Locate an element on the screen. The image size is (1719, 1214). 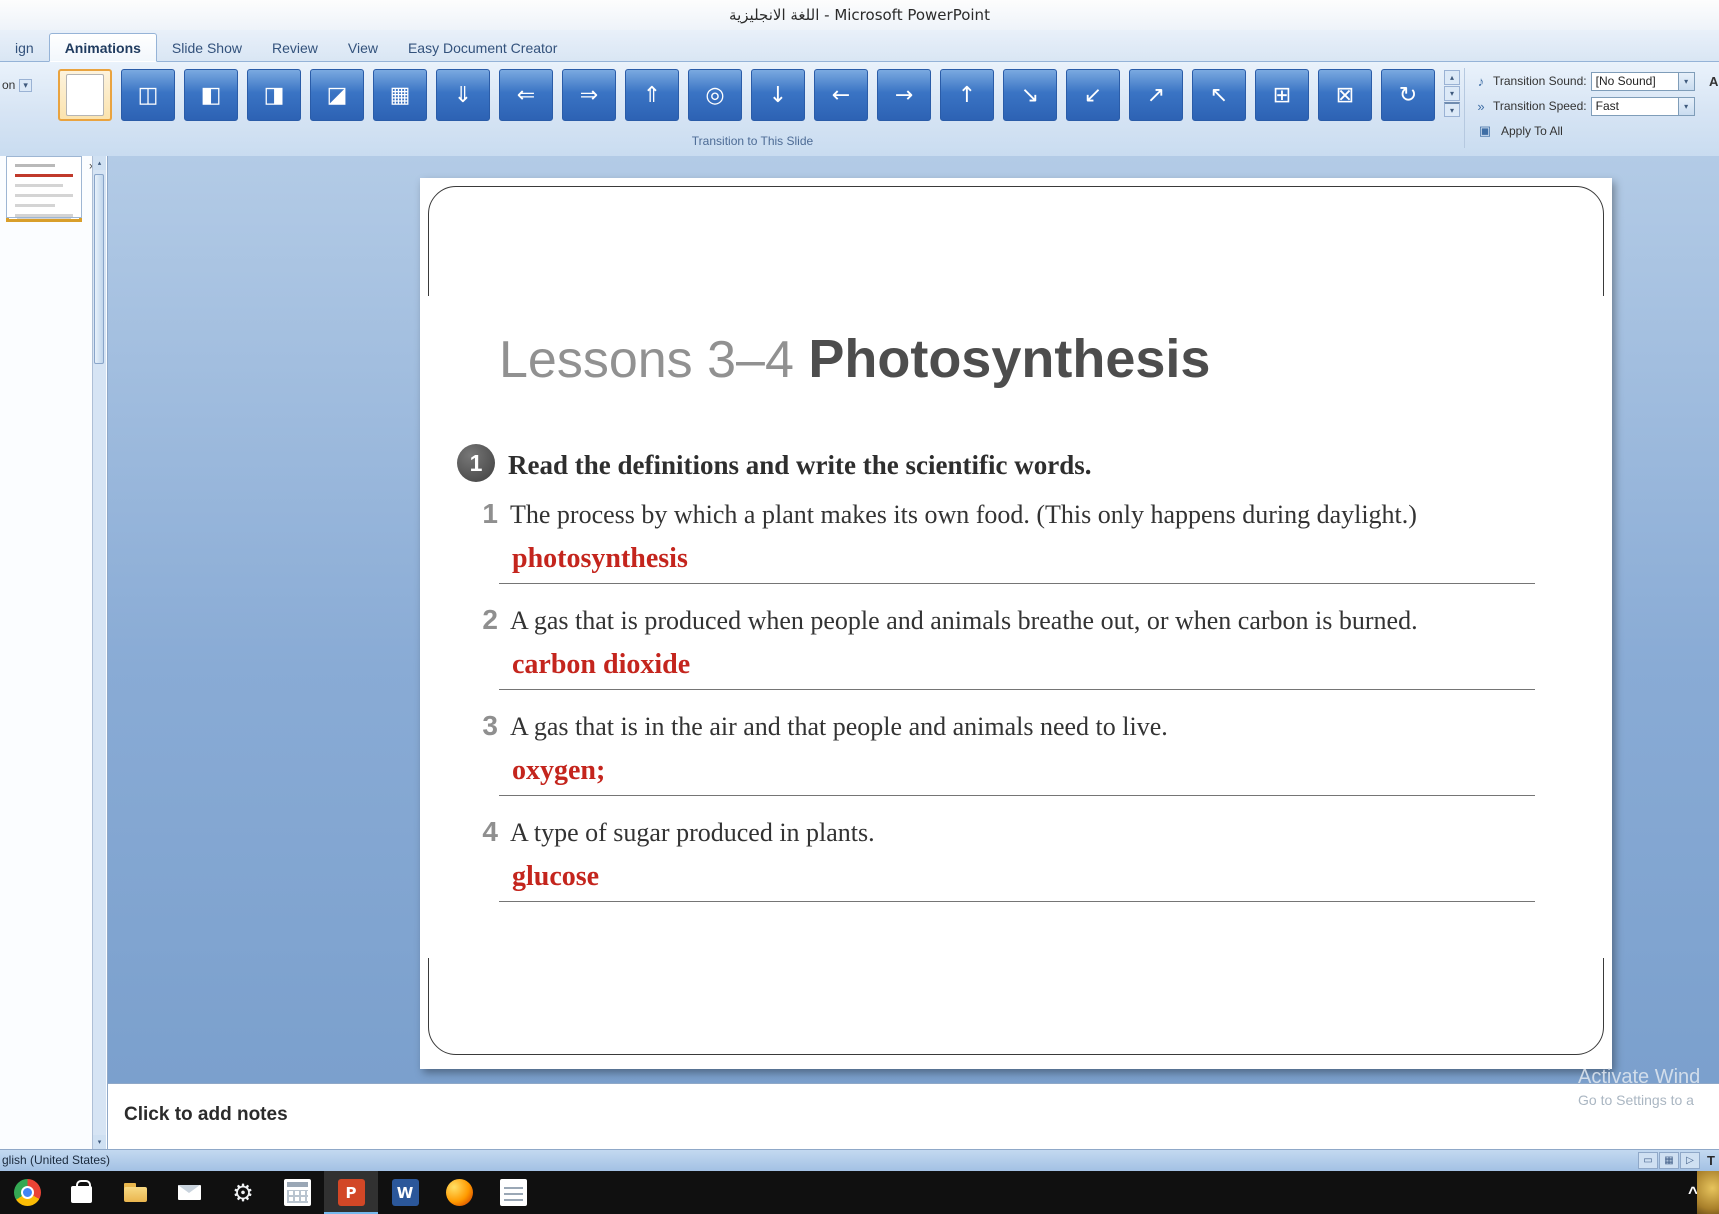
taskbar-icon-powerpoint: P is located at coordinates (351, 1192).